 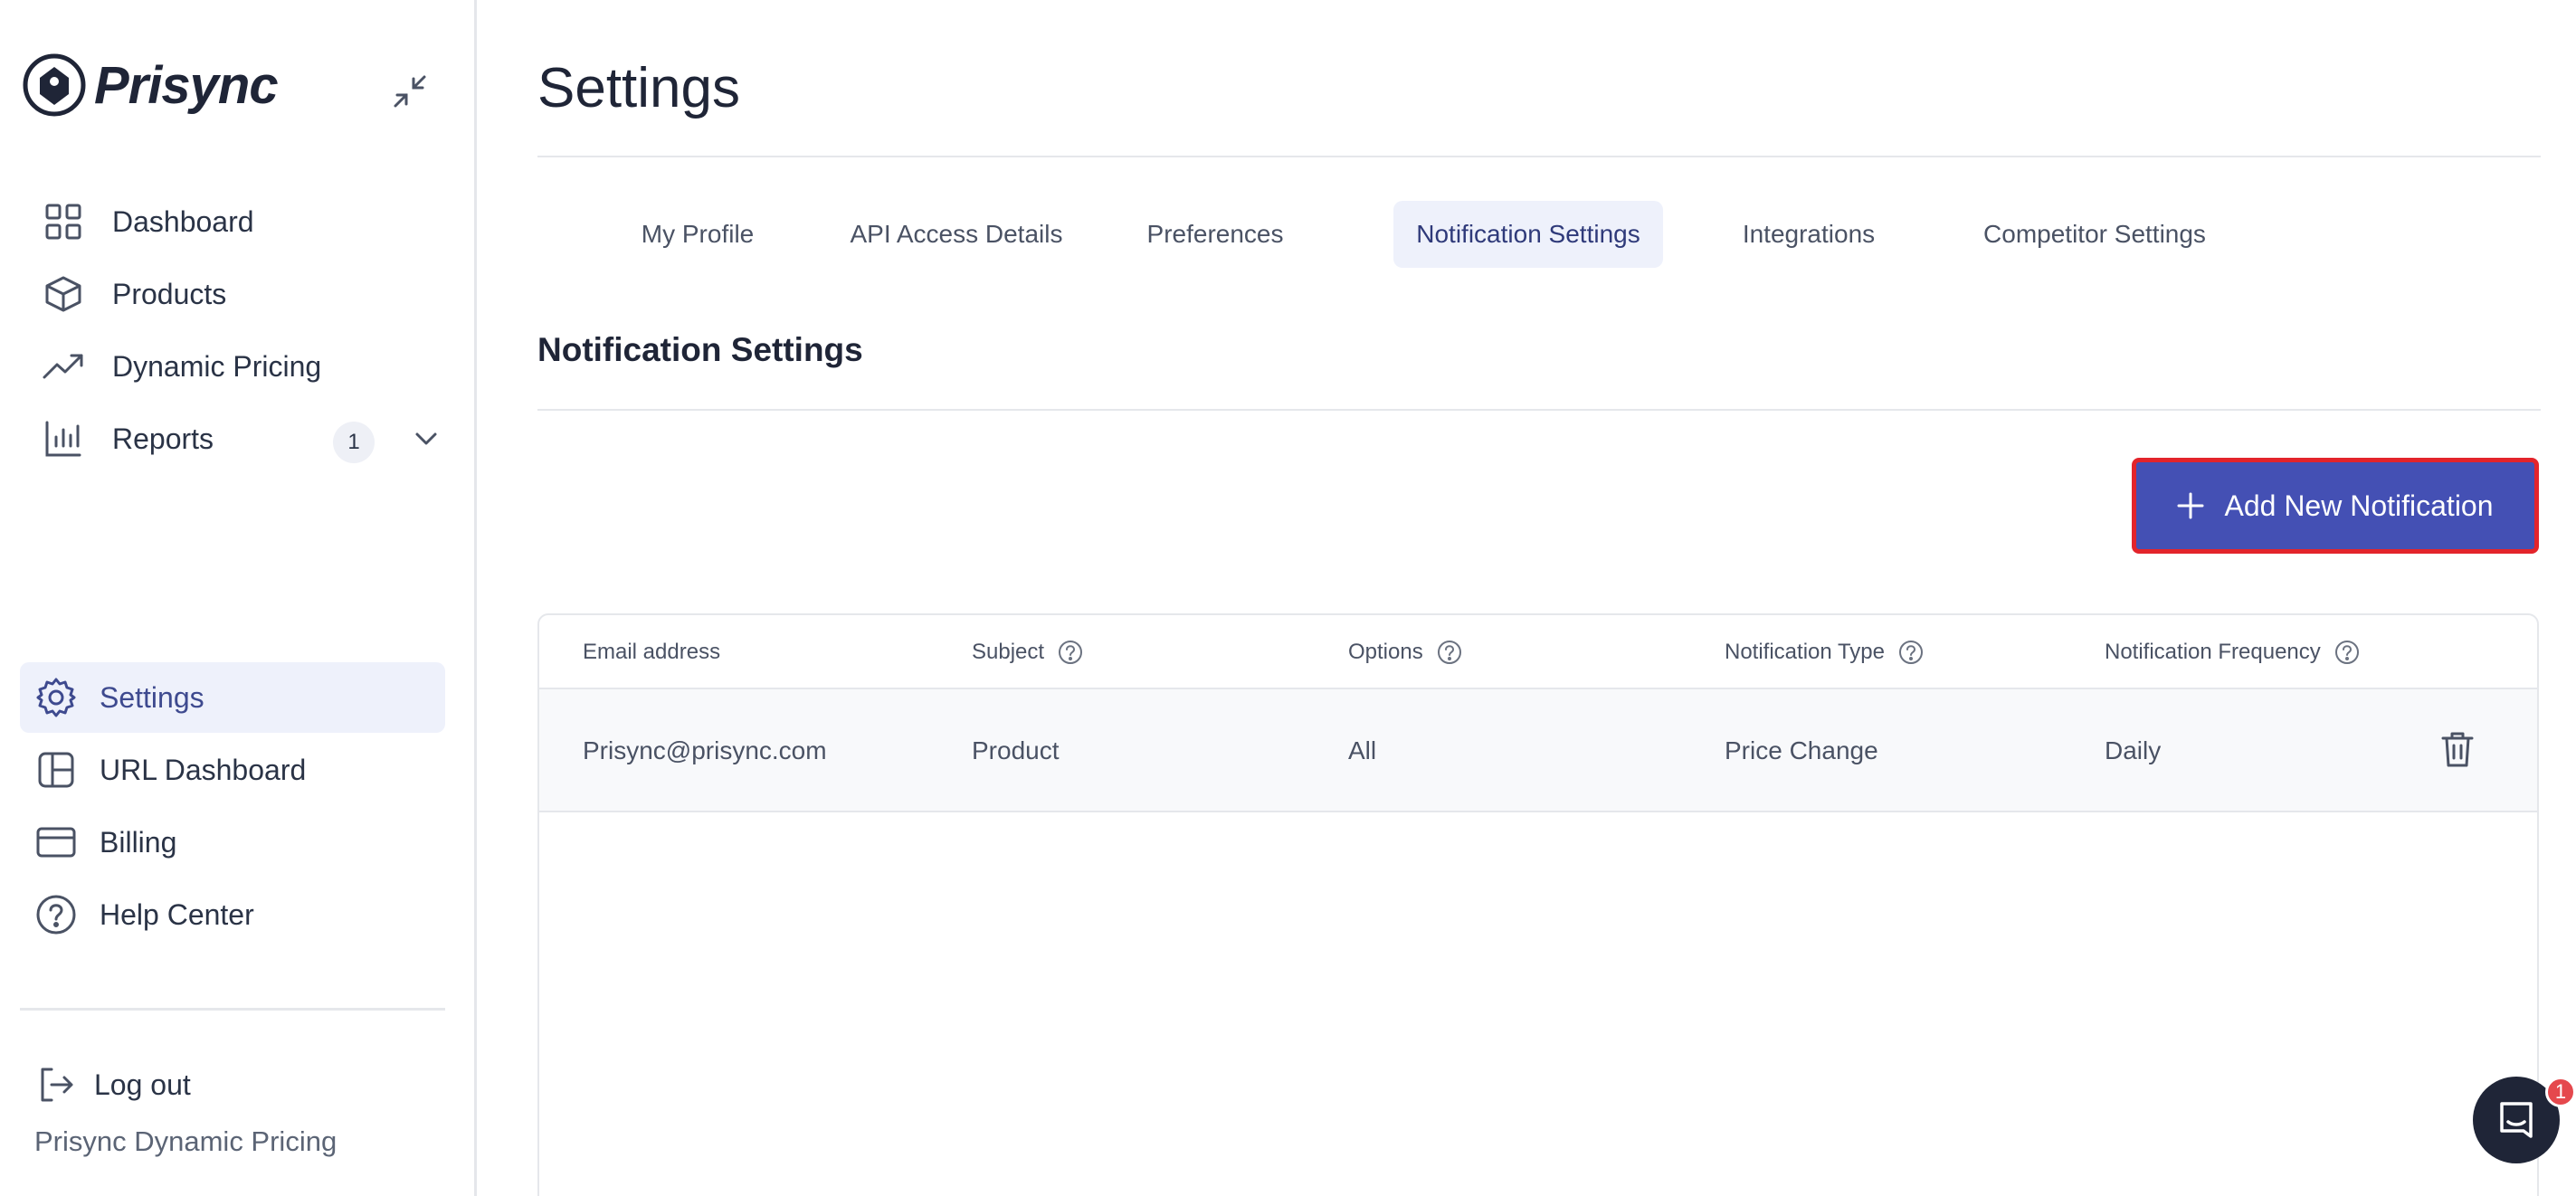 What do you see at coordinates (354, 442) in the screenshot?
I see `reports-count-badge: 1` at bounding box center [354, 442].